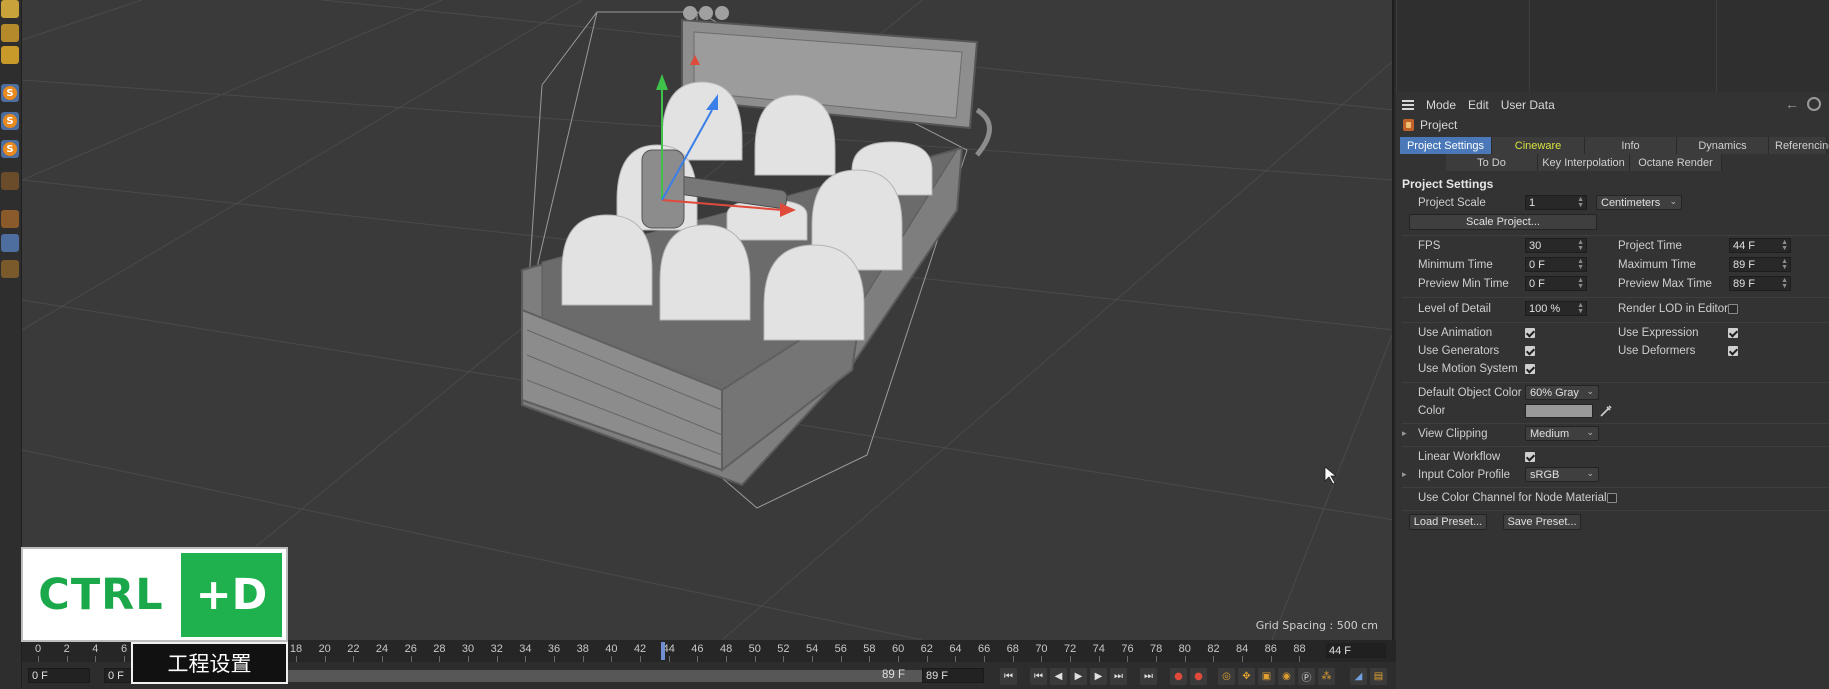 The image size is (1829, 689). I want to click on preview-max-time-input: 89 F ▲ ▼, so click(1760, 283).